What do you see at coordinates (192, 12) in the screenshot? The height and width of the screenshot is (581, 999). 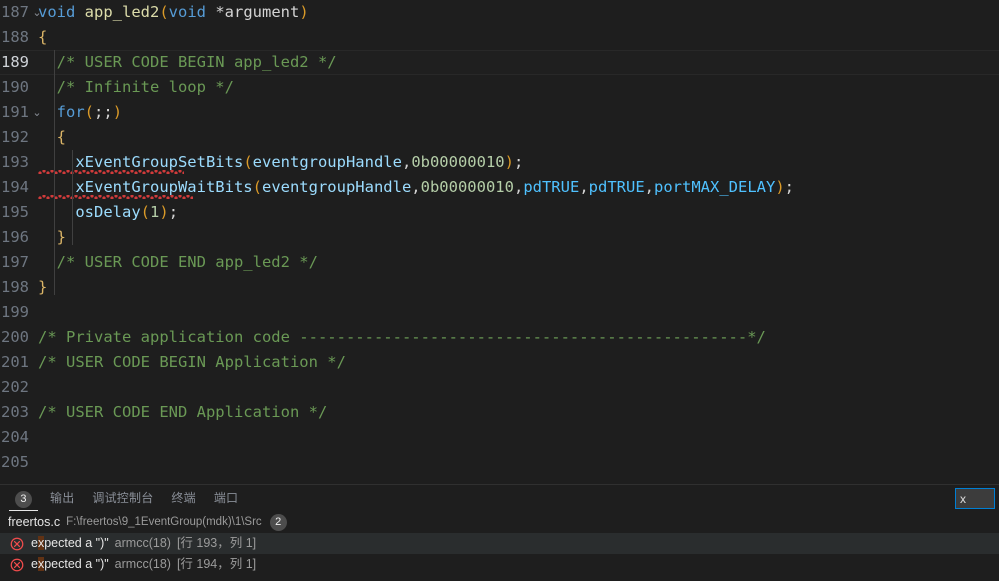 I see `code-token: void` at bounding box center [192, 12].